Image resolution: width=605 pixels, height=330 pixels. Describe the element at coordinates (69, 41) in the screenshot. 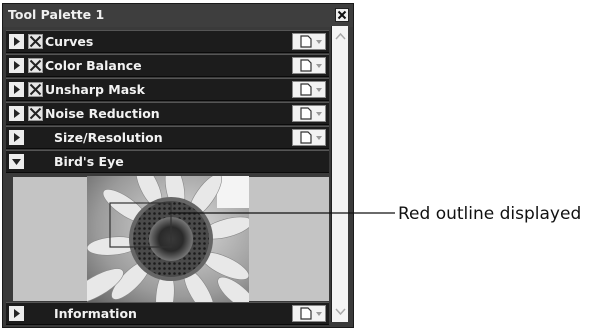

I see `tool-label-curves: Curves` at that location.